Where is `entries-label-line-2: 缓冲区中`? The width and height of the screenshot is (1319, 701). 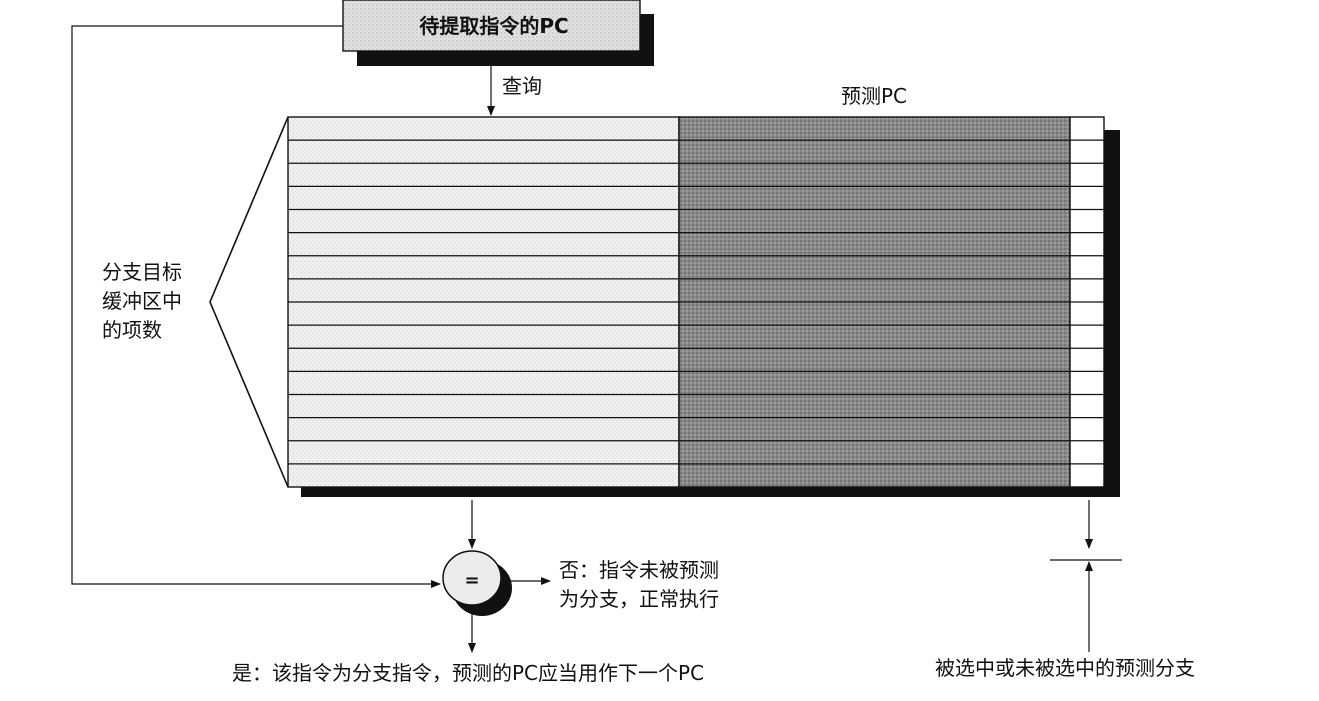 entries-label-line-2: 缓冲区中 is located at coordinates (142, 301).